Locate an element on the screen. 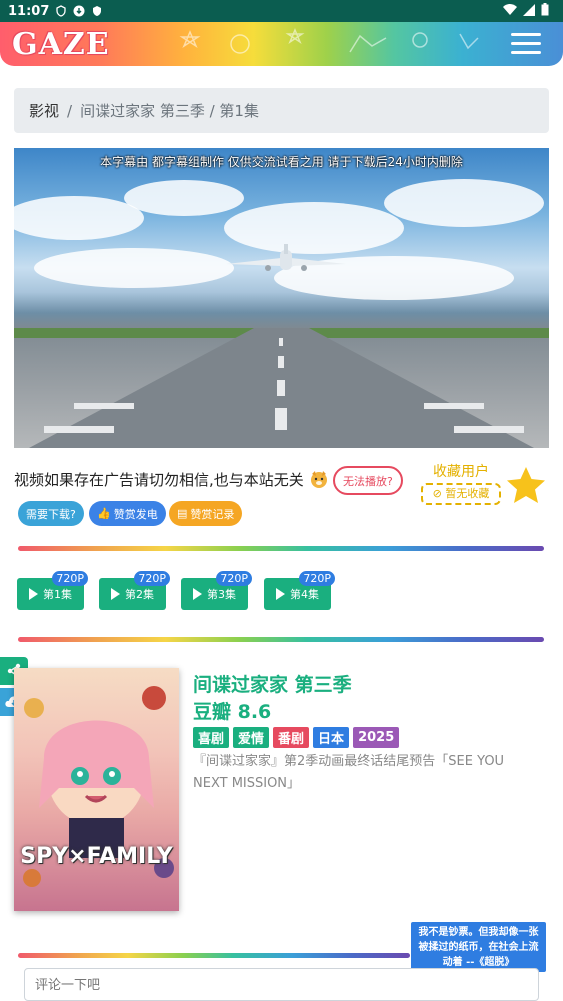  list-icon: ▤ is located at coordinates (182, 513).